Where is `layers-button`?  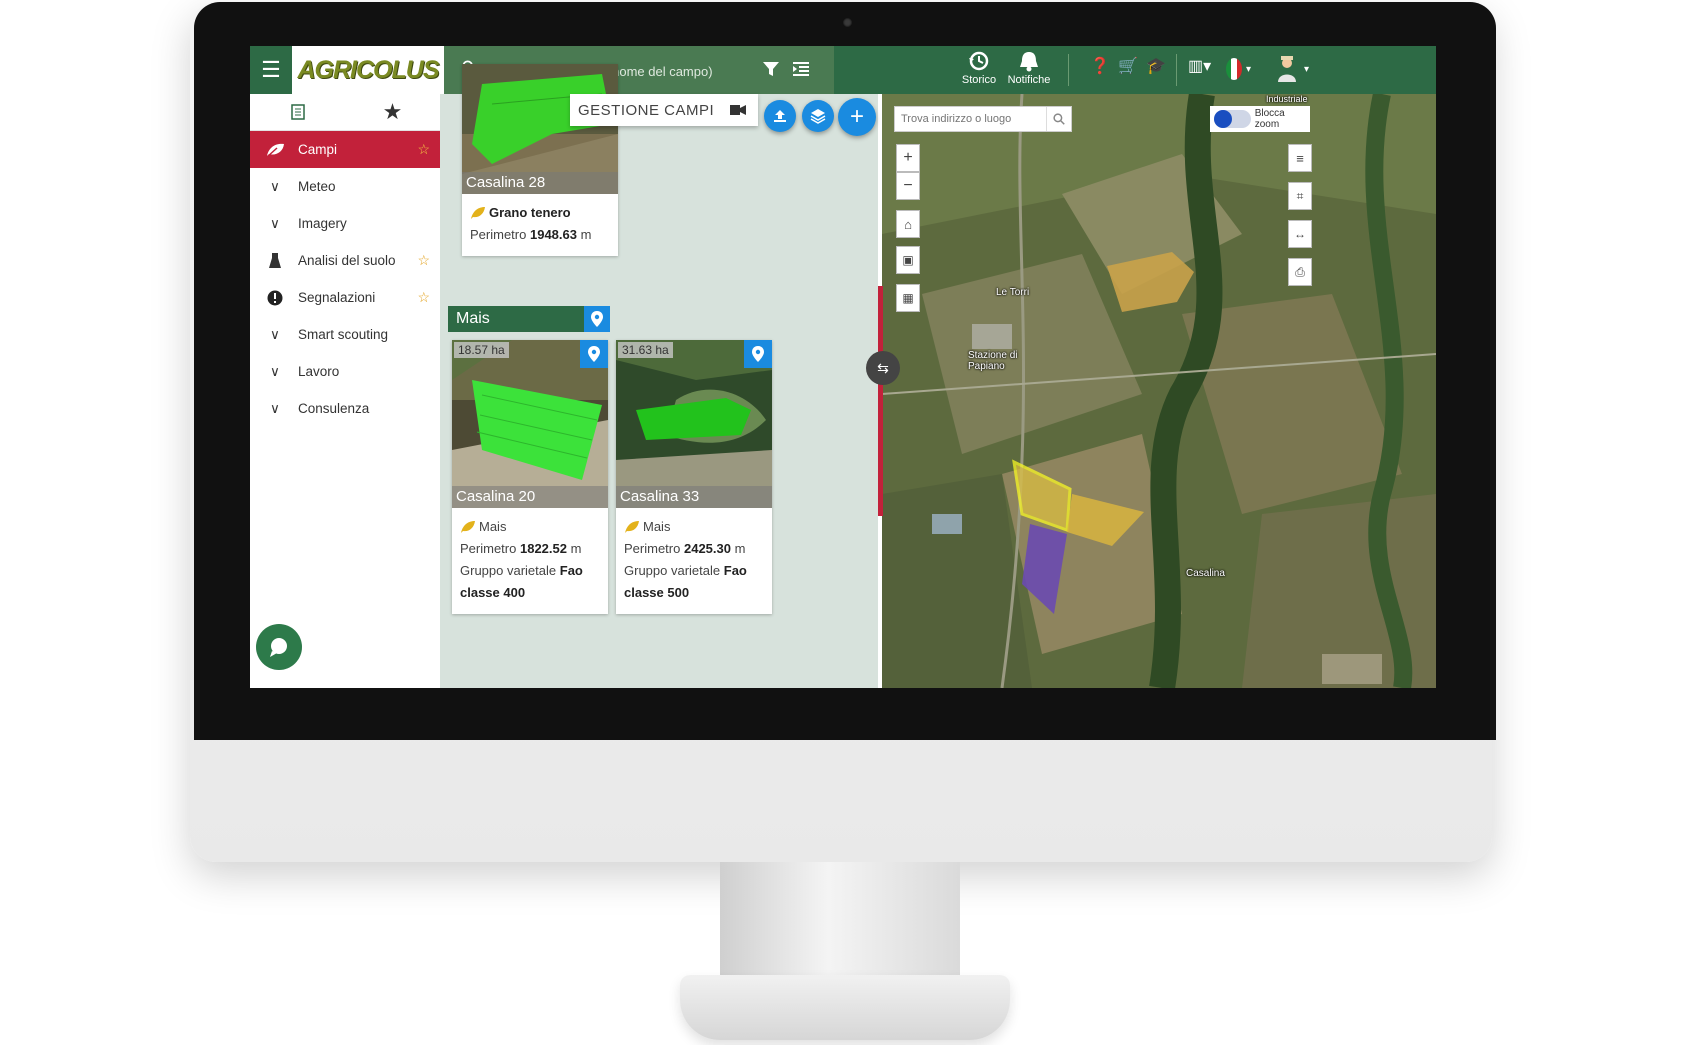 layers-button is located at coordinates (818, 116).